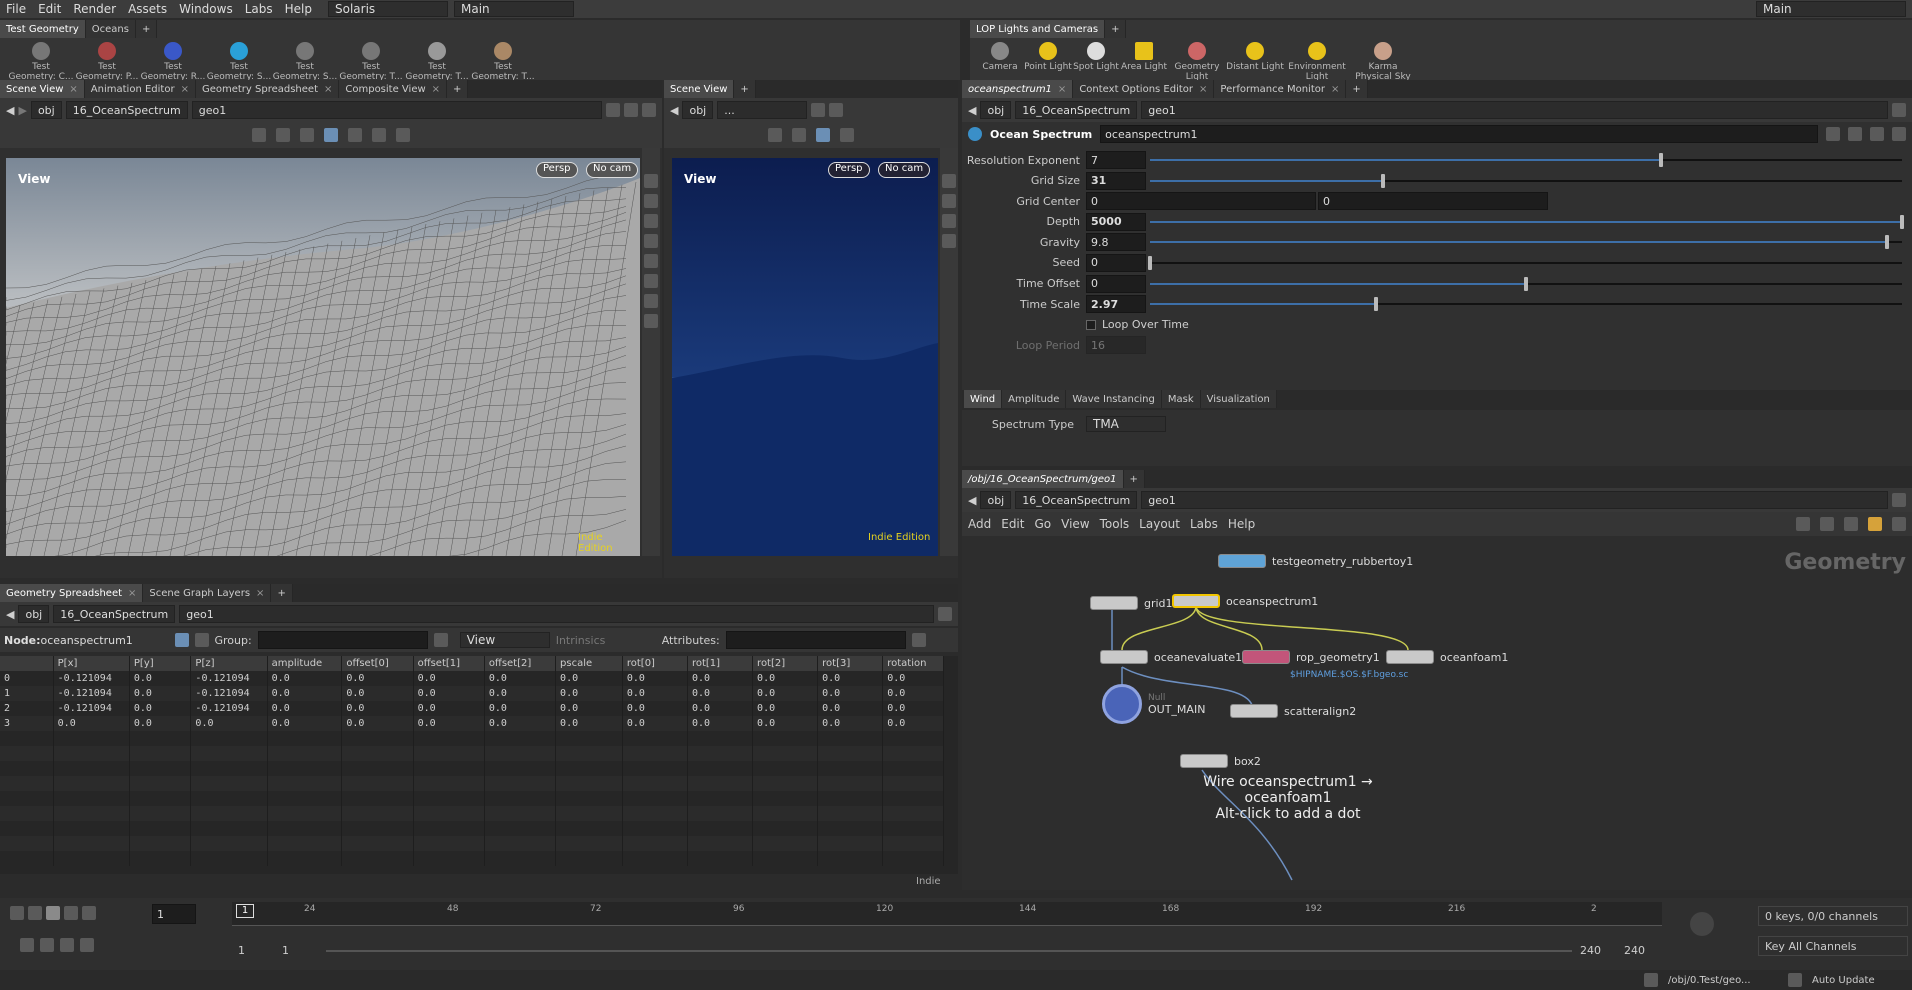 Image resolution: width=1912 pixels, height=990 pixels. I want to click on shelf-tool-geometry-light: Geometry Light, so click(1197, 60).